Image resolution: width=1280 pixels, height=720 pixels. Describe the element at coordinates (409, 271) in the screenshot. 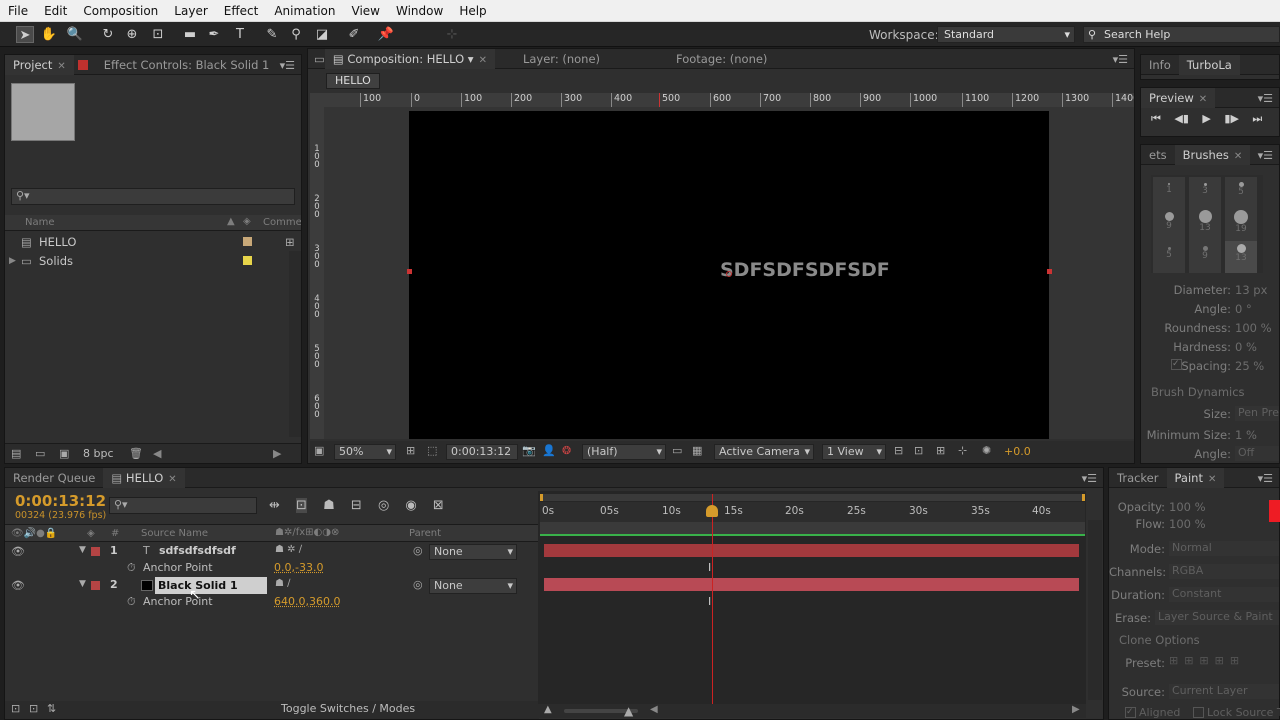

I see `layer-handle-left` at that location.